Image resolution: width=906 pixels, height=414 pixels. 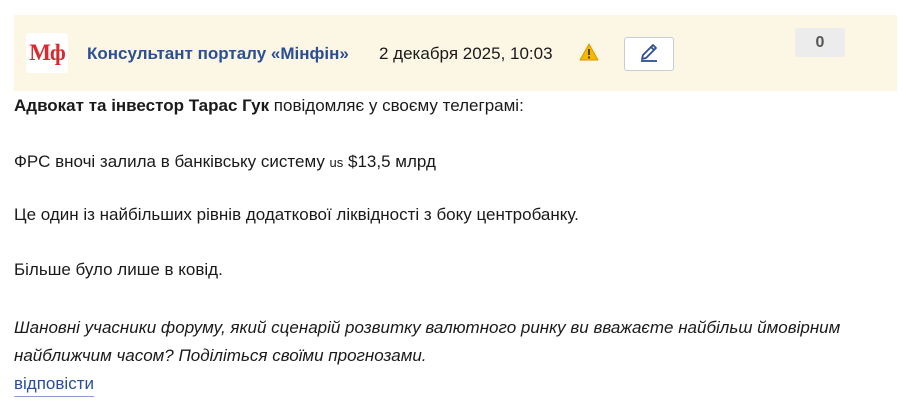 I want to click on intro-rest: повідомляє у своєму телеграмі:, so click(x=396, y=105).